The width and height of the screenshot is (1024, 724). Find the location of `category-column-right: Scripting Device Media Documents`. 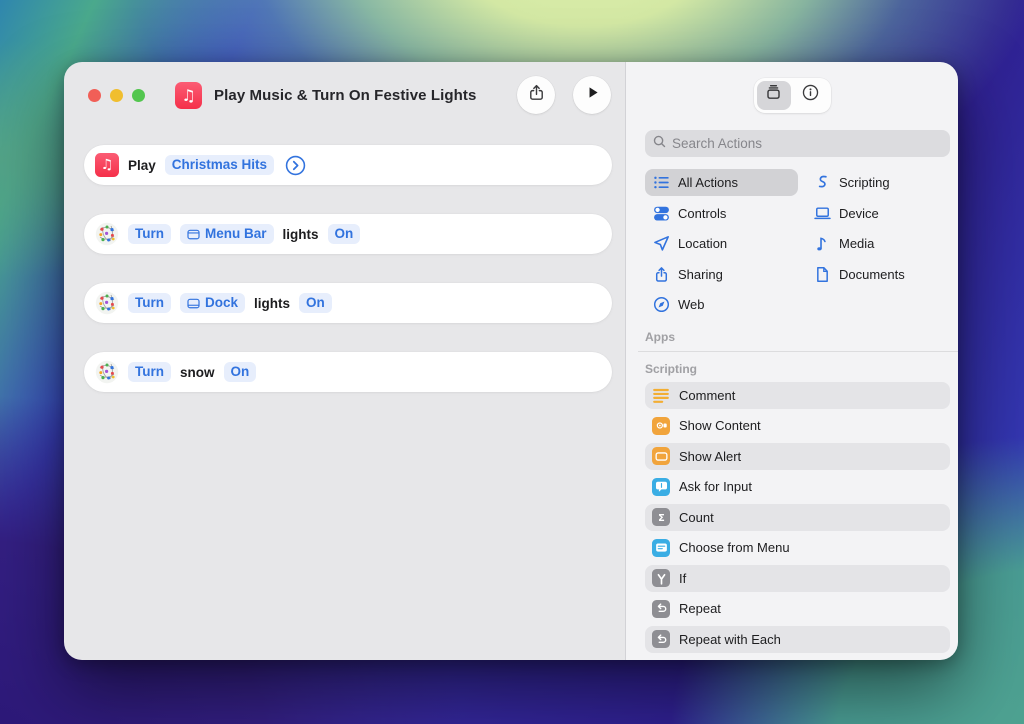

category-column-right: Scripting Device Media Documents is located at coordinates (878, 245).